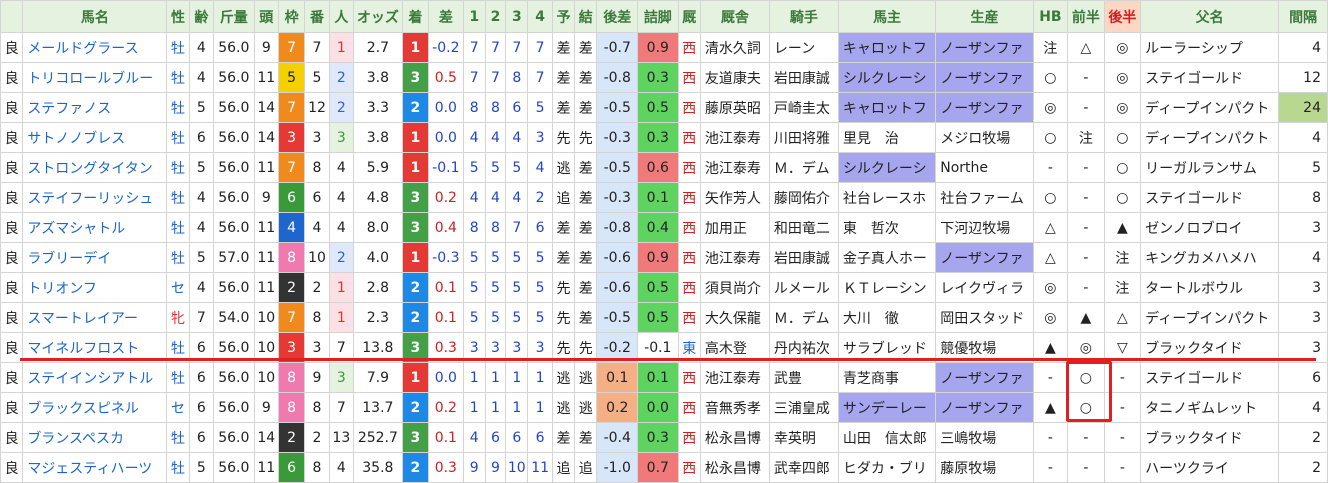 The height and width of the screenshot is (483, 1328). What do you see at coordinates (517, 197) in the screenshot?
I see `corner3-cell: 4` at bounding box center [517, 197].